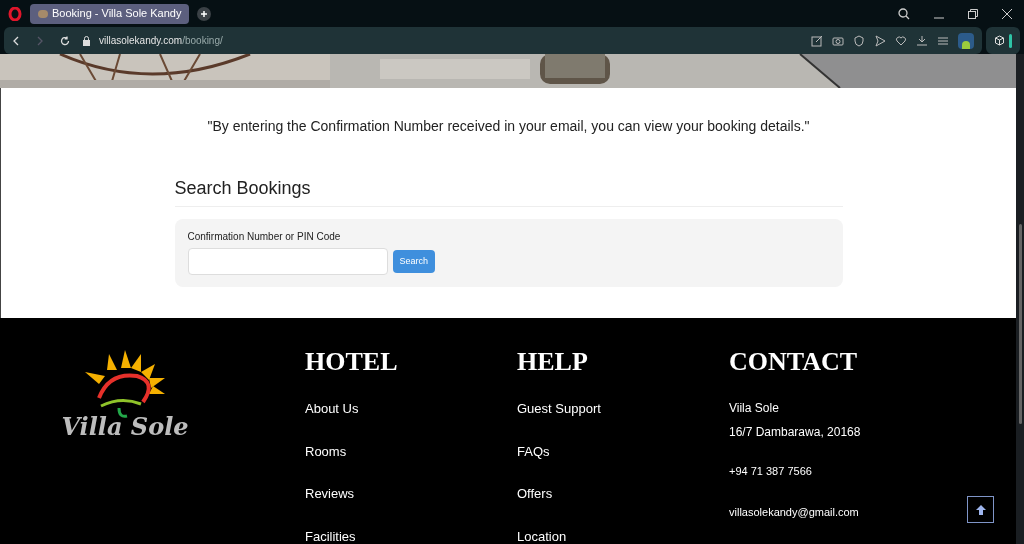  I want to click on footer-link: Offers, so click(535, 494).